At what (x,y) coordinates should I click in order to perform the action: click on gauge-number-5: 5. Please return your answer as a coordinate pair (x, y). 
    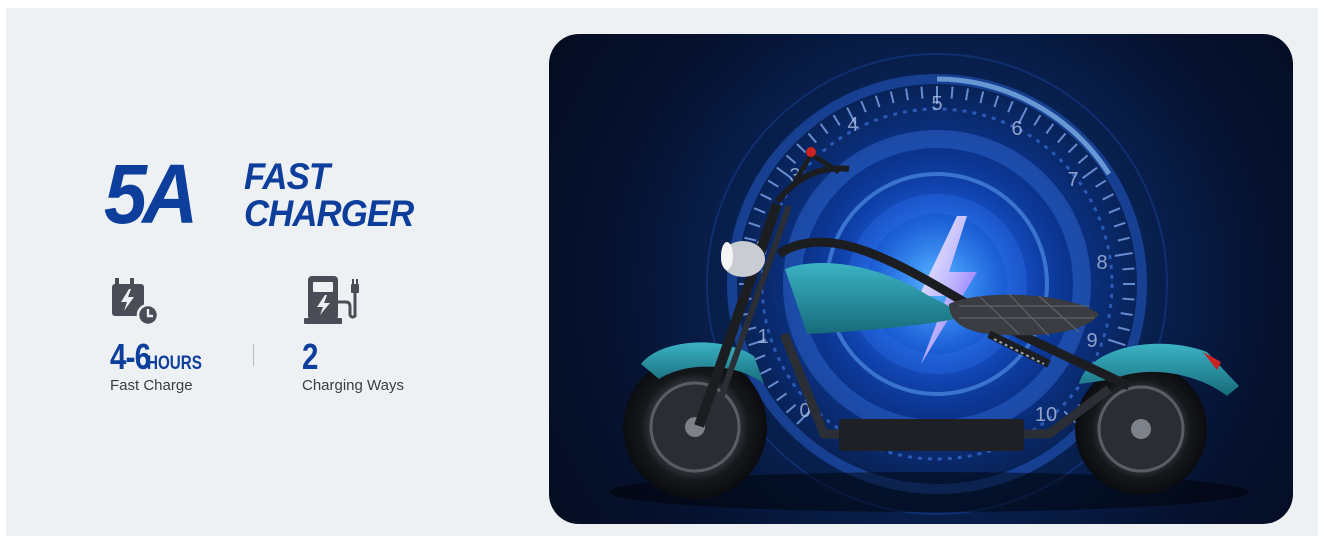
    Looking at the image, I should click on (936, 104).